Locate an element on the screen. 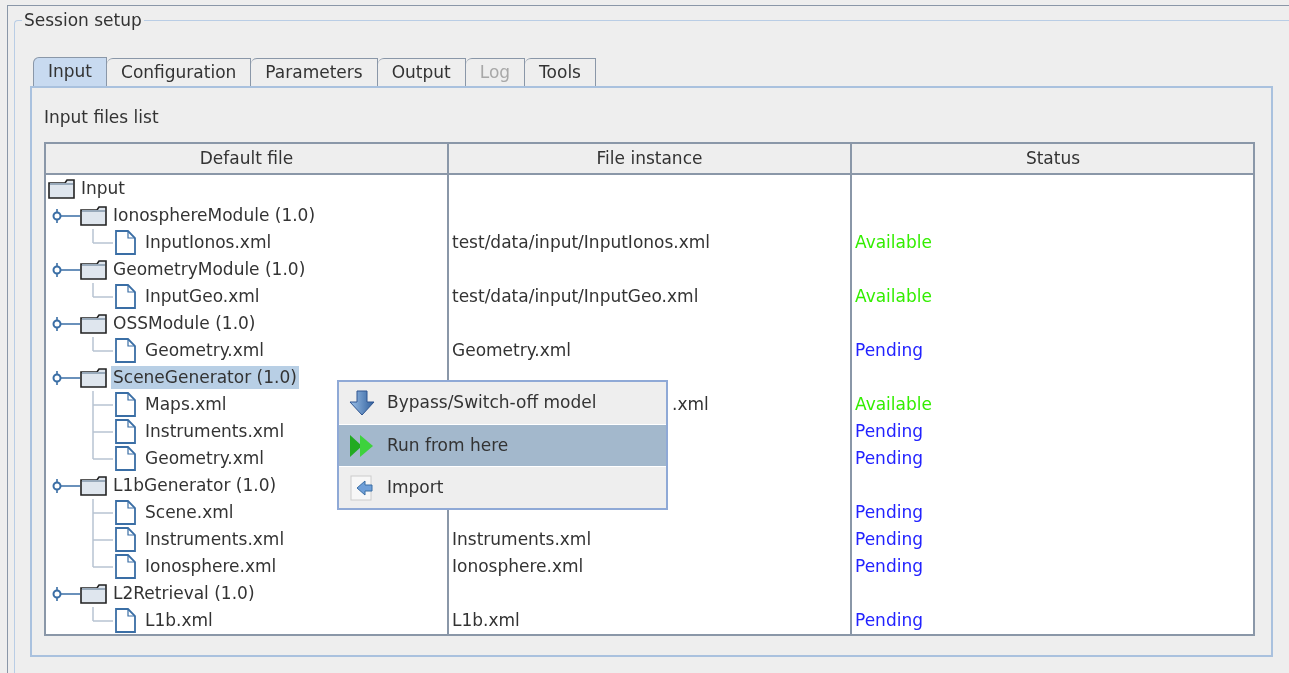  file-instance: test/data/input/InputGeo.xml is located at coordinates (575, 296).